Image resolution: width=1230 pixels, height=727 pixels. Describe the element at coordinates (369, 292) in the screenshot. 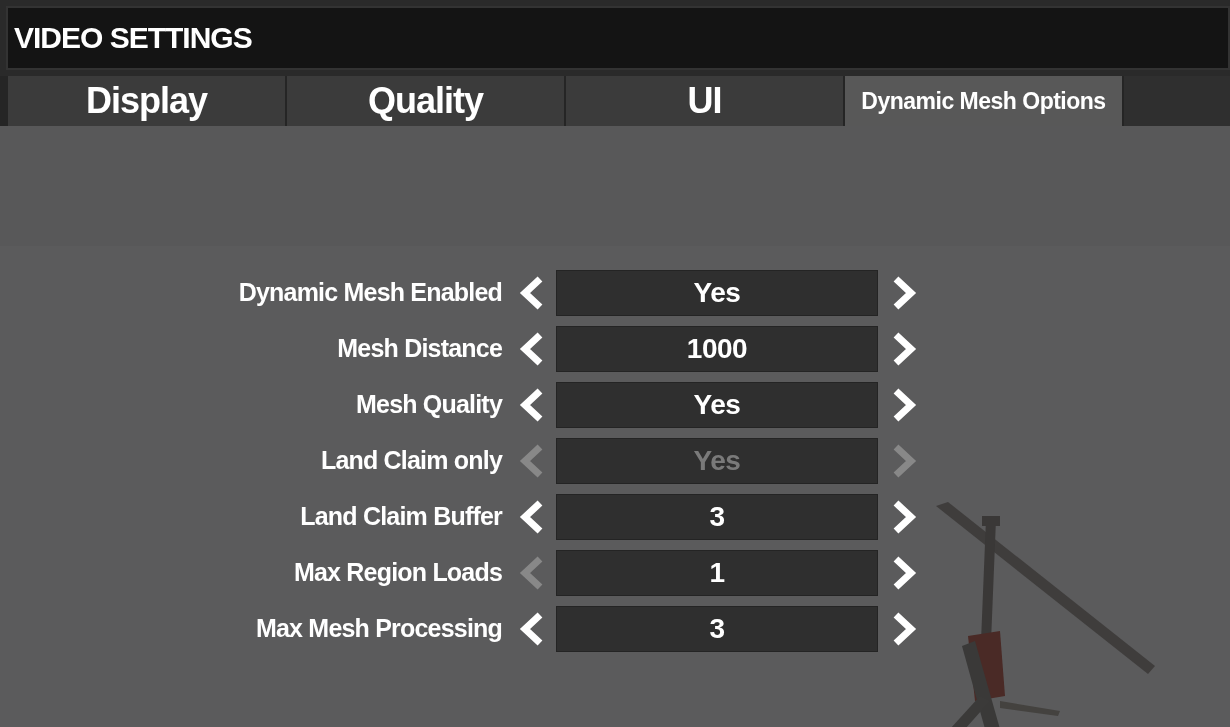

I see `setting-label: Dynamic Mesh Enabled` at that location.